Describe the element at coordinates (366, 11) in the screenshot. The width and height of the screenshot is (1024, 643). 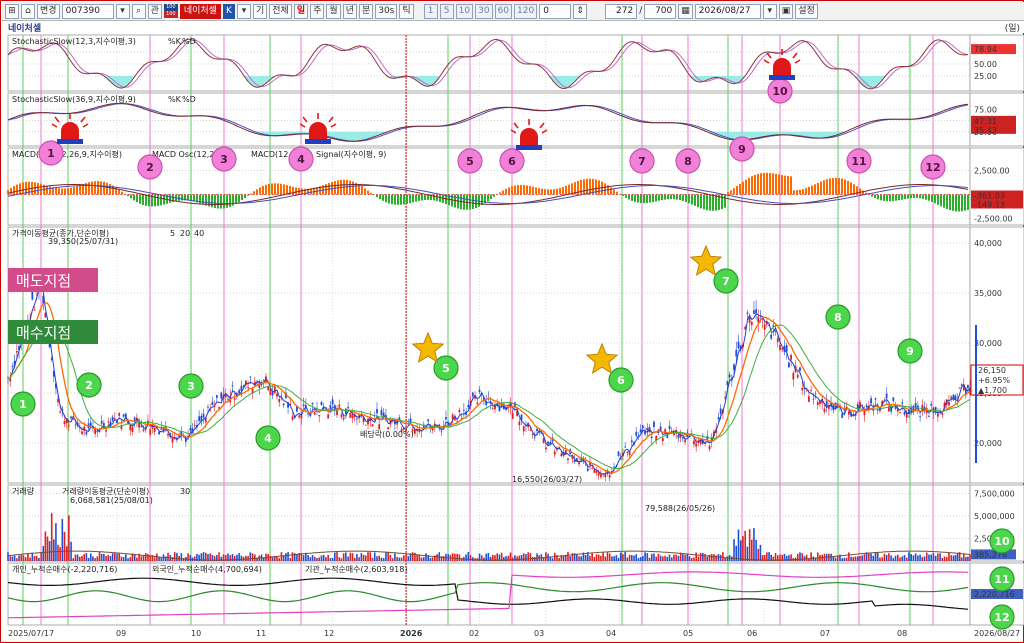
I see `period-minute: 분` at that location.